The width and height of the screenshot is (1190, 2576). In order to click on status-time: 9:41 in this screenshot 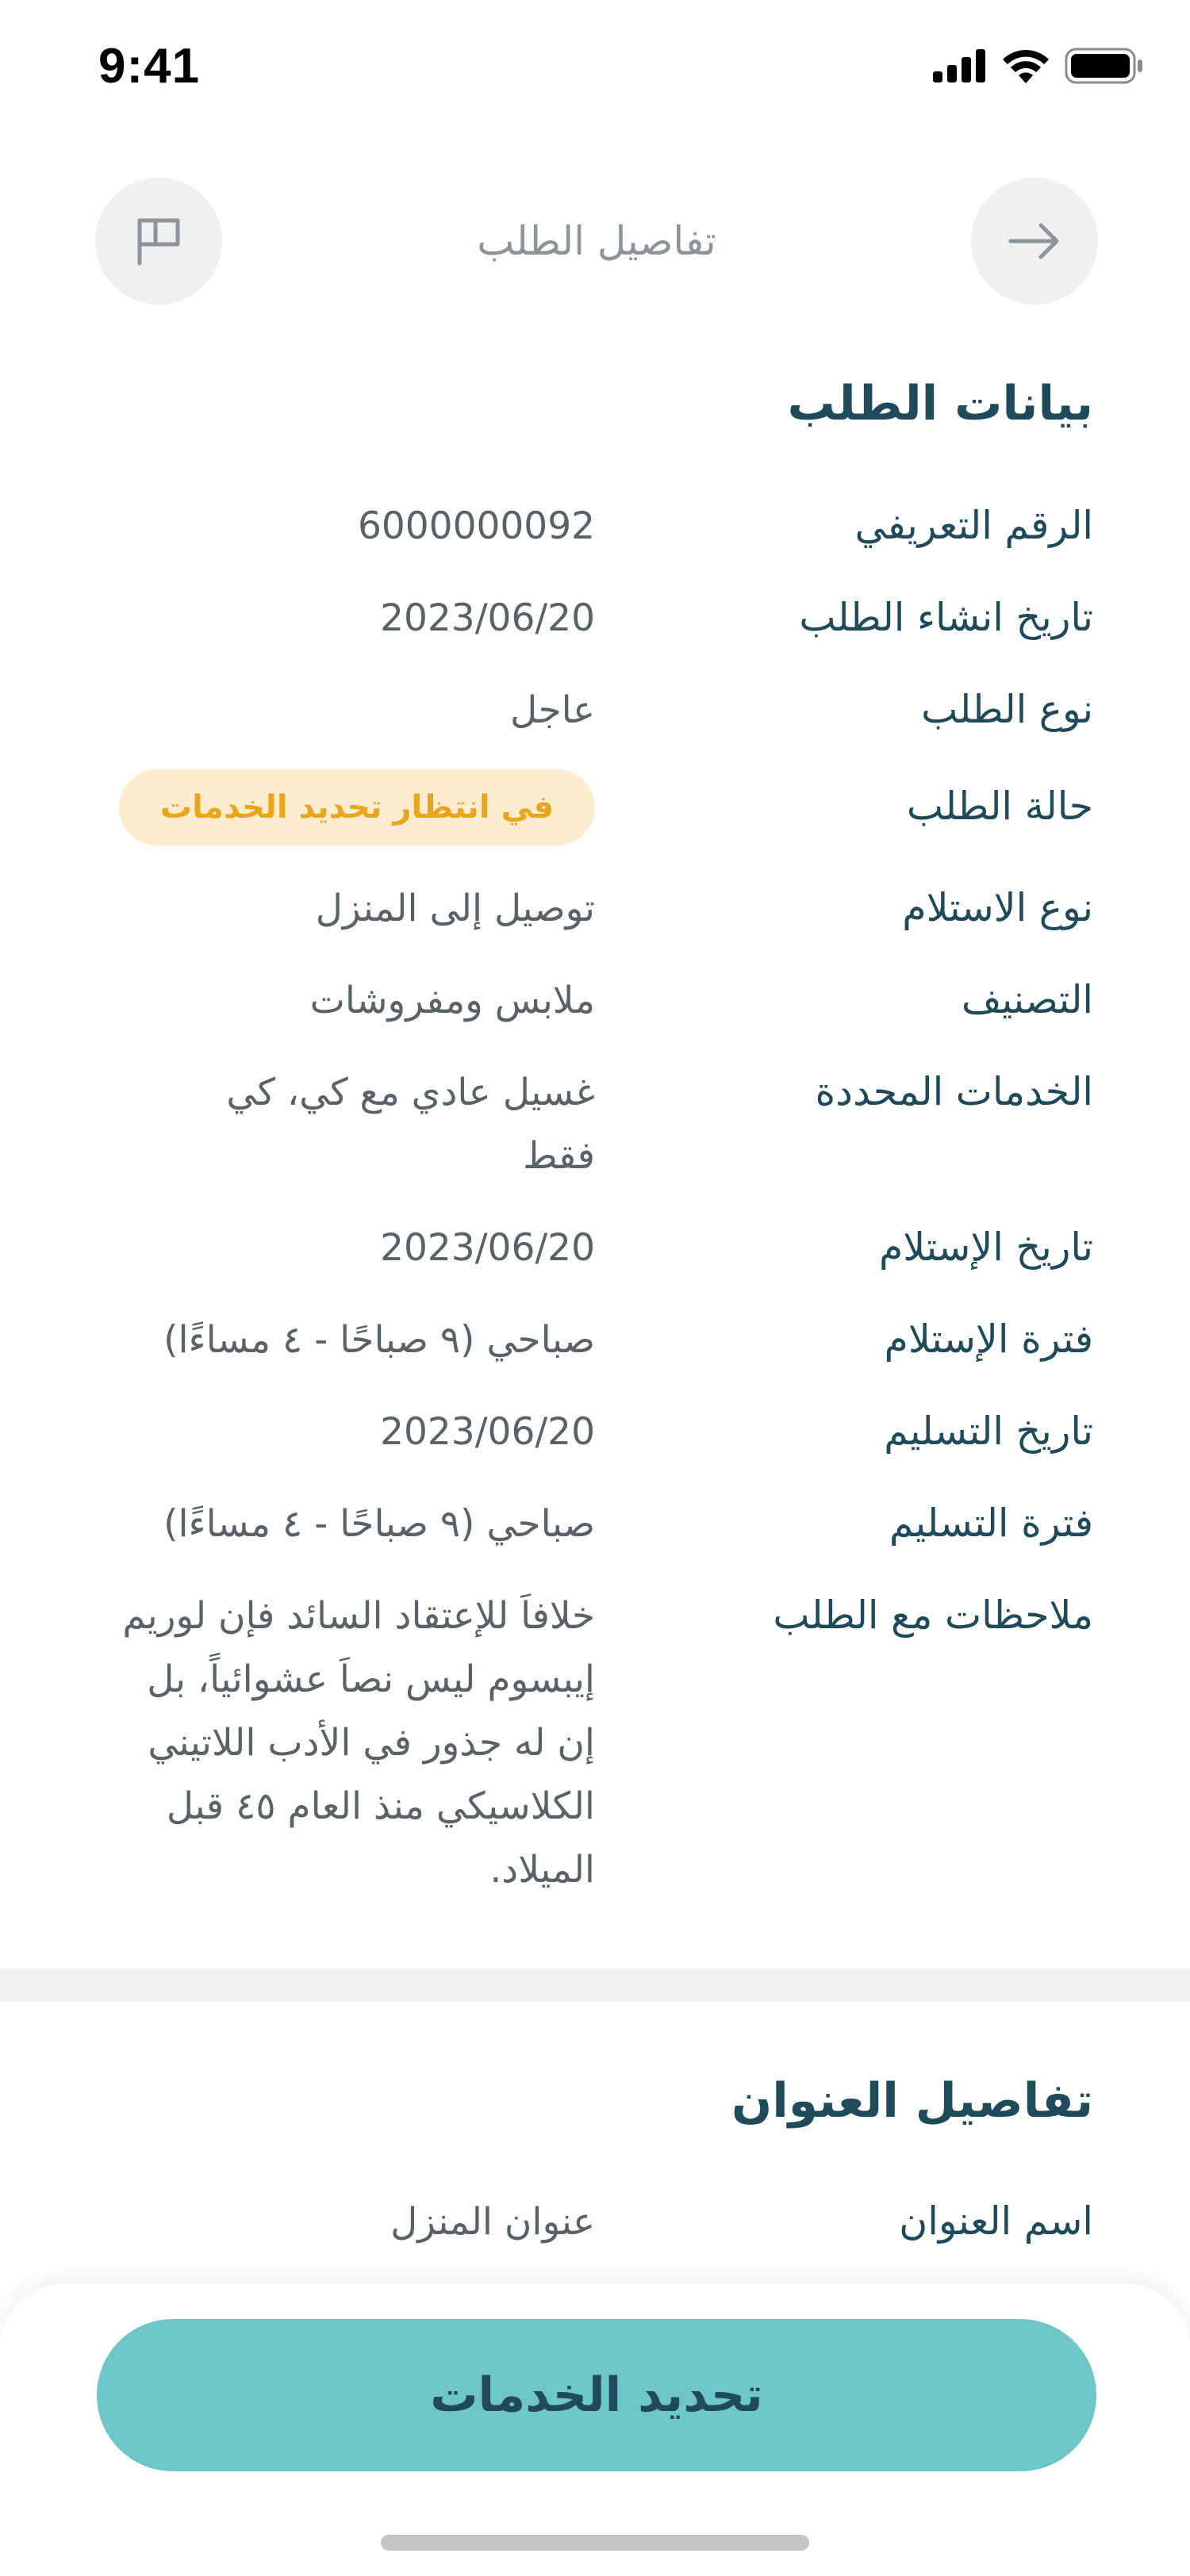, I will do `click(149, 67)`.